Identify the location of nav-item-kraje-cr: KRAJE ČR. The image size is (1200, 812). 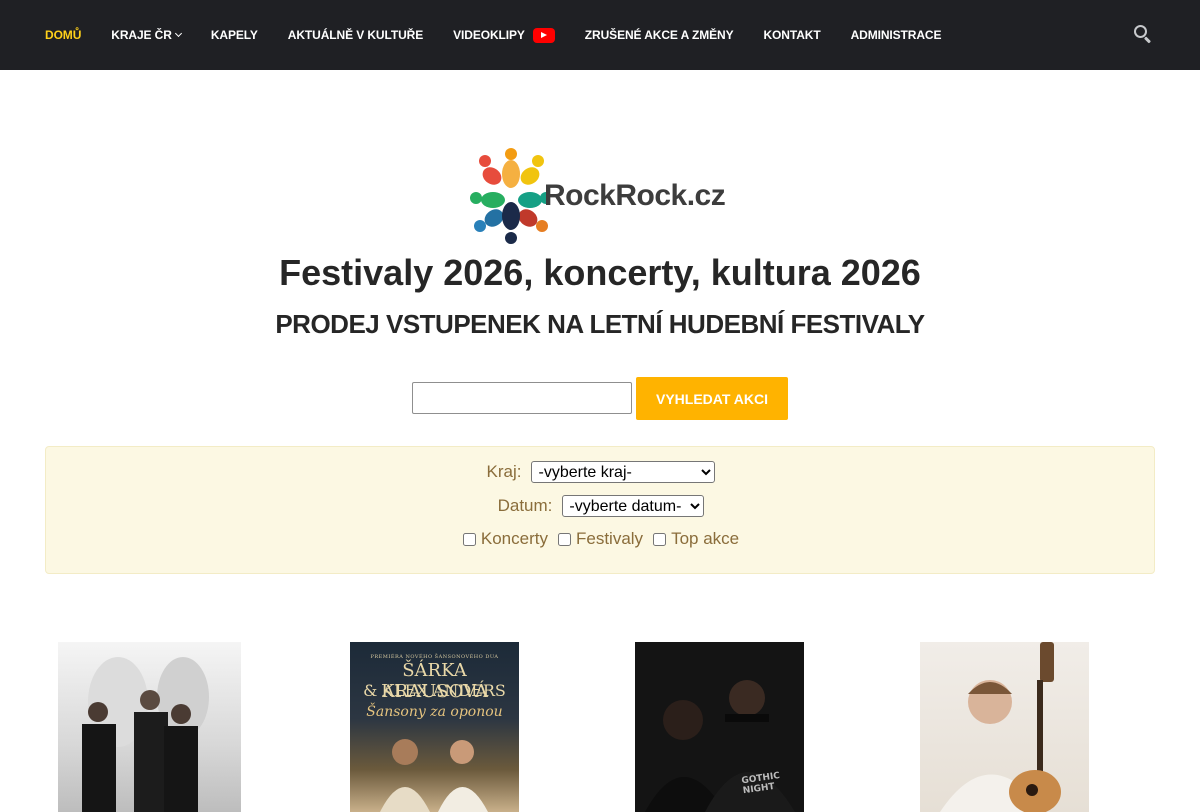
(146, 35).